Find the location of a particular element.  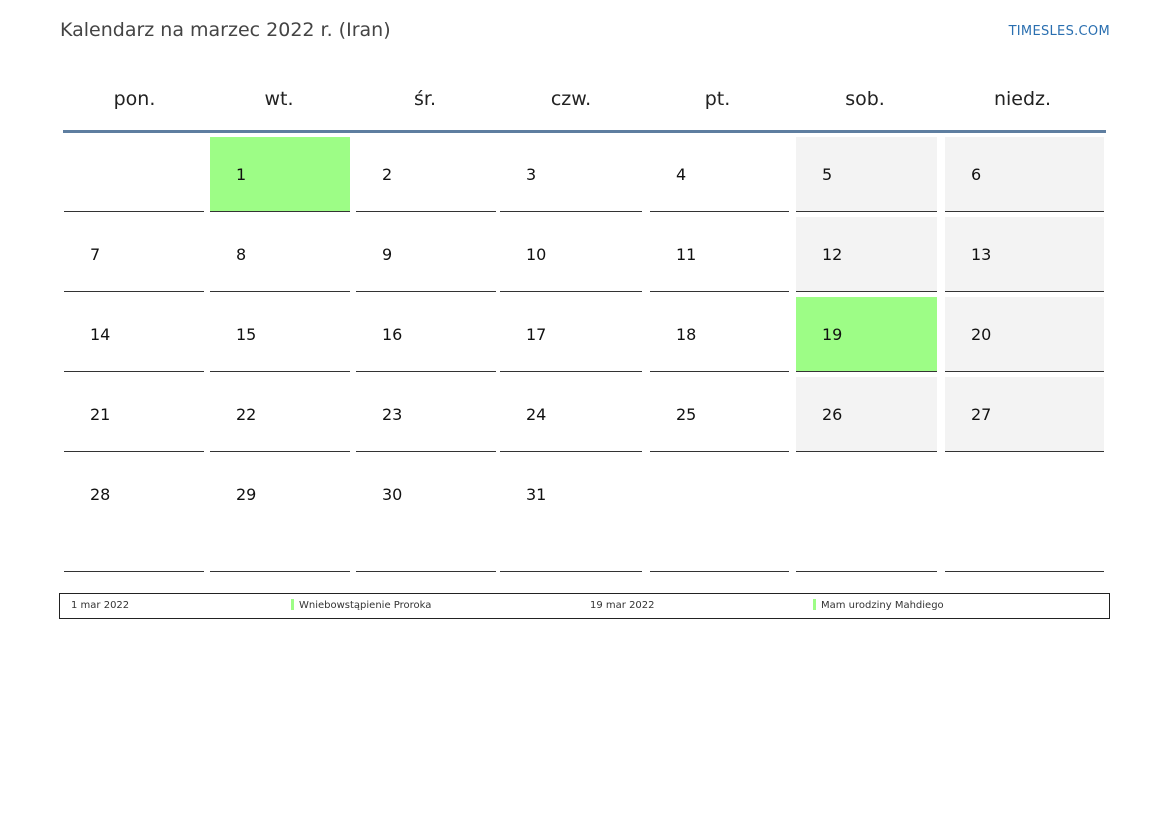

legend-holiday-name: Mam urodziny Mahdiego is located at coordinates (882, 605).